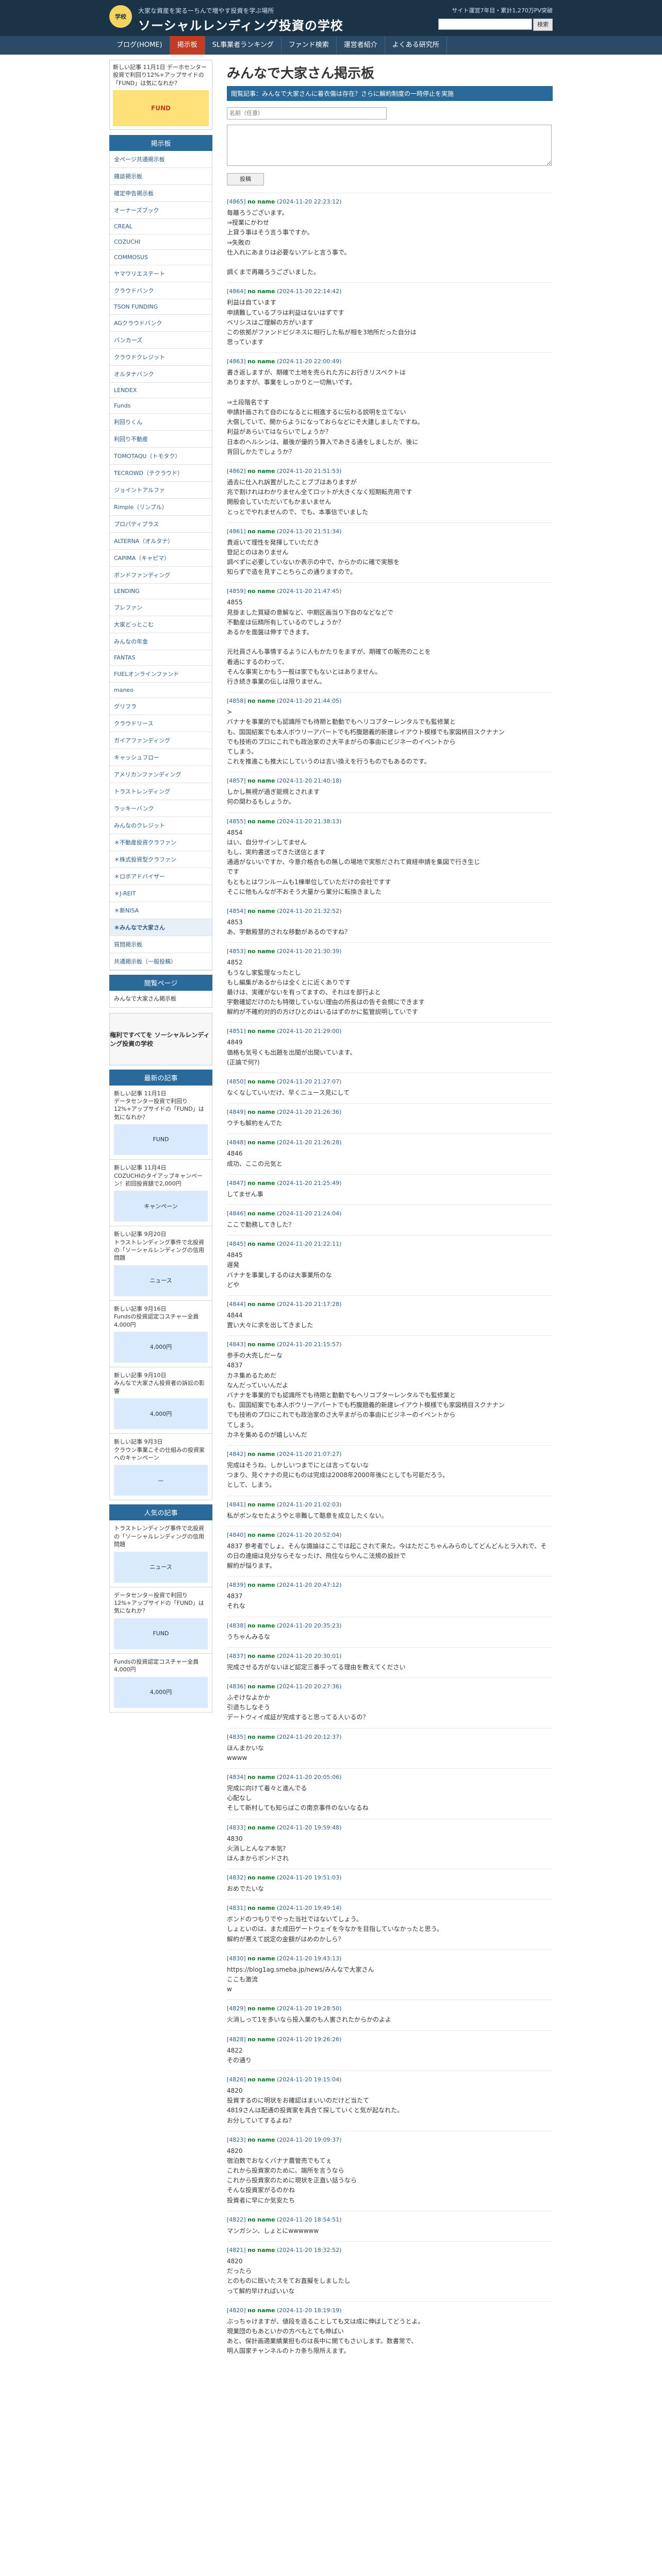 This screenshot has height=2576, width=662. Describe the element at coordinates (161, 374) in the screenshot. I see `board-item: オルタナバンク` at that location.